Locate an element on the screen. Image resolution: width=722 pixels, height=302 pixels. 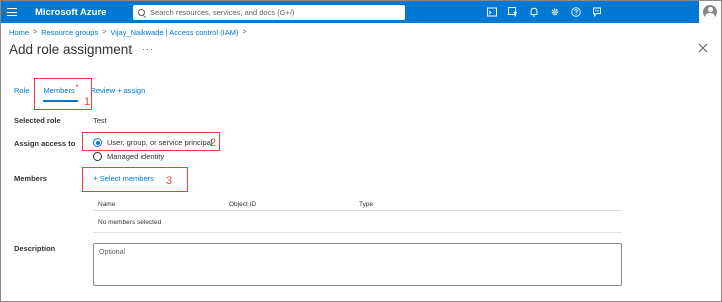
account-menu is located at coordinates (710, 12).